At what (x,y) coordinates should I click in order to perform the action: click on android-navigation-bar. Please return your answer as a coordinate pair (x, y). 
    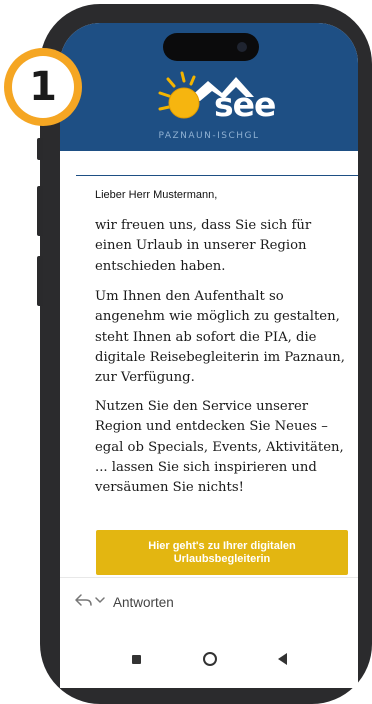
    Looking at the image, I should click on (209, 657).